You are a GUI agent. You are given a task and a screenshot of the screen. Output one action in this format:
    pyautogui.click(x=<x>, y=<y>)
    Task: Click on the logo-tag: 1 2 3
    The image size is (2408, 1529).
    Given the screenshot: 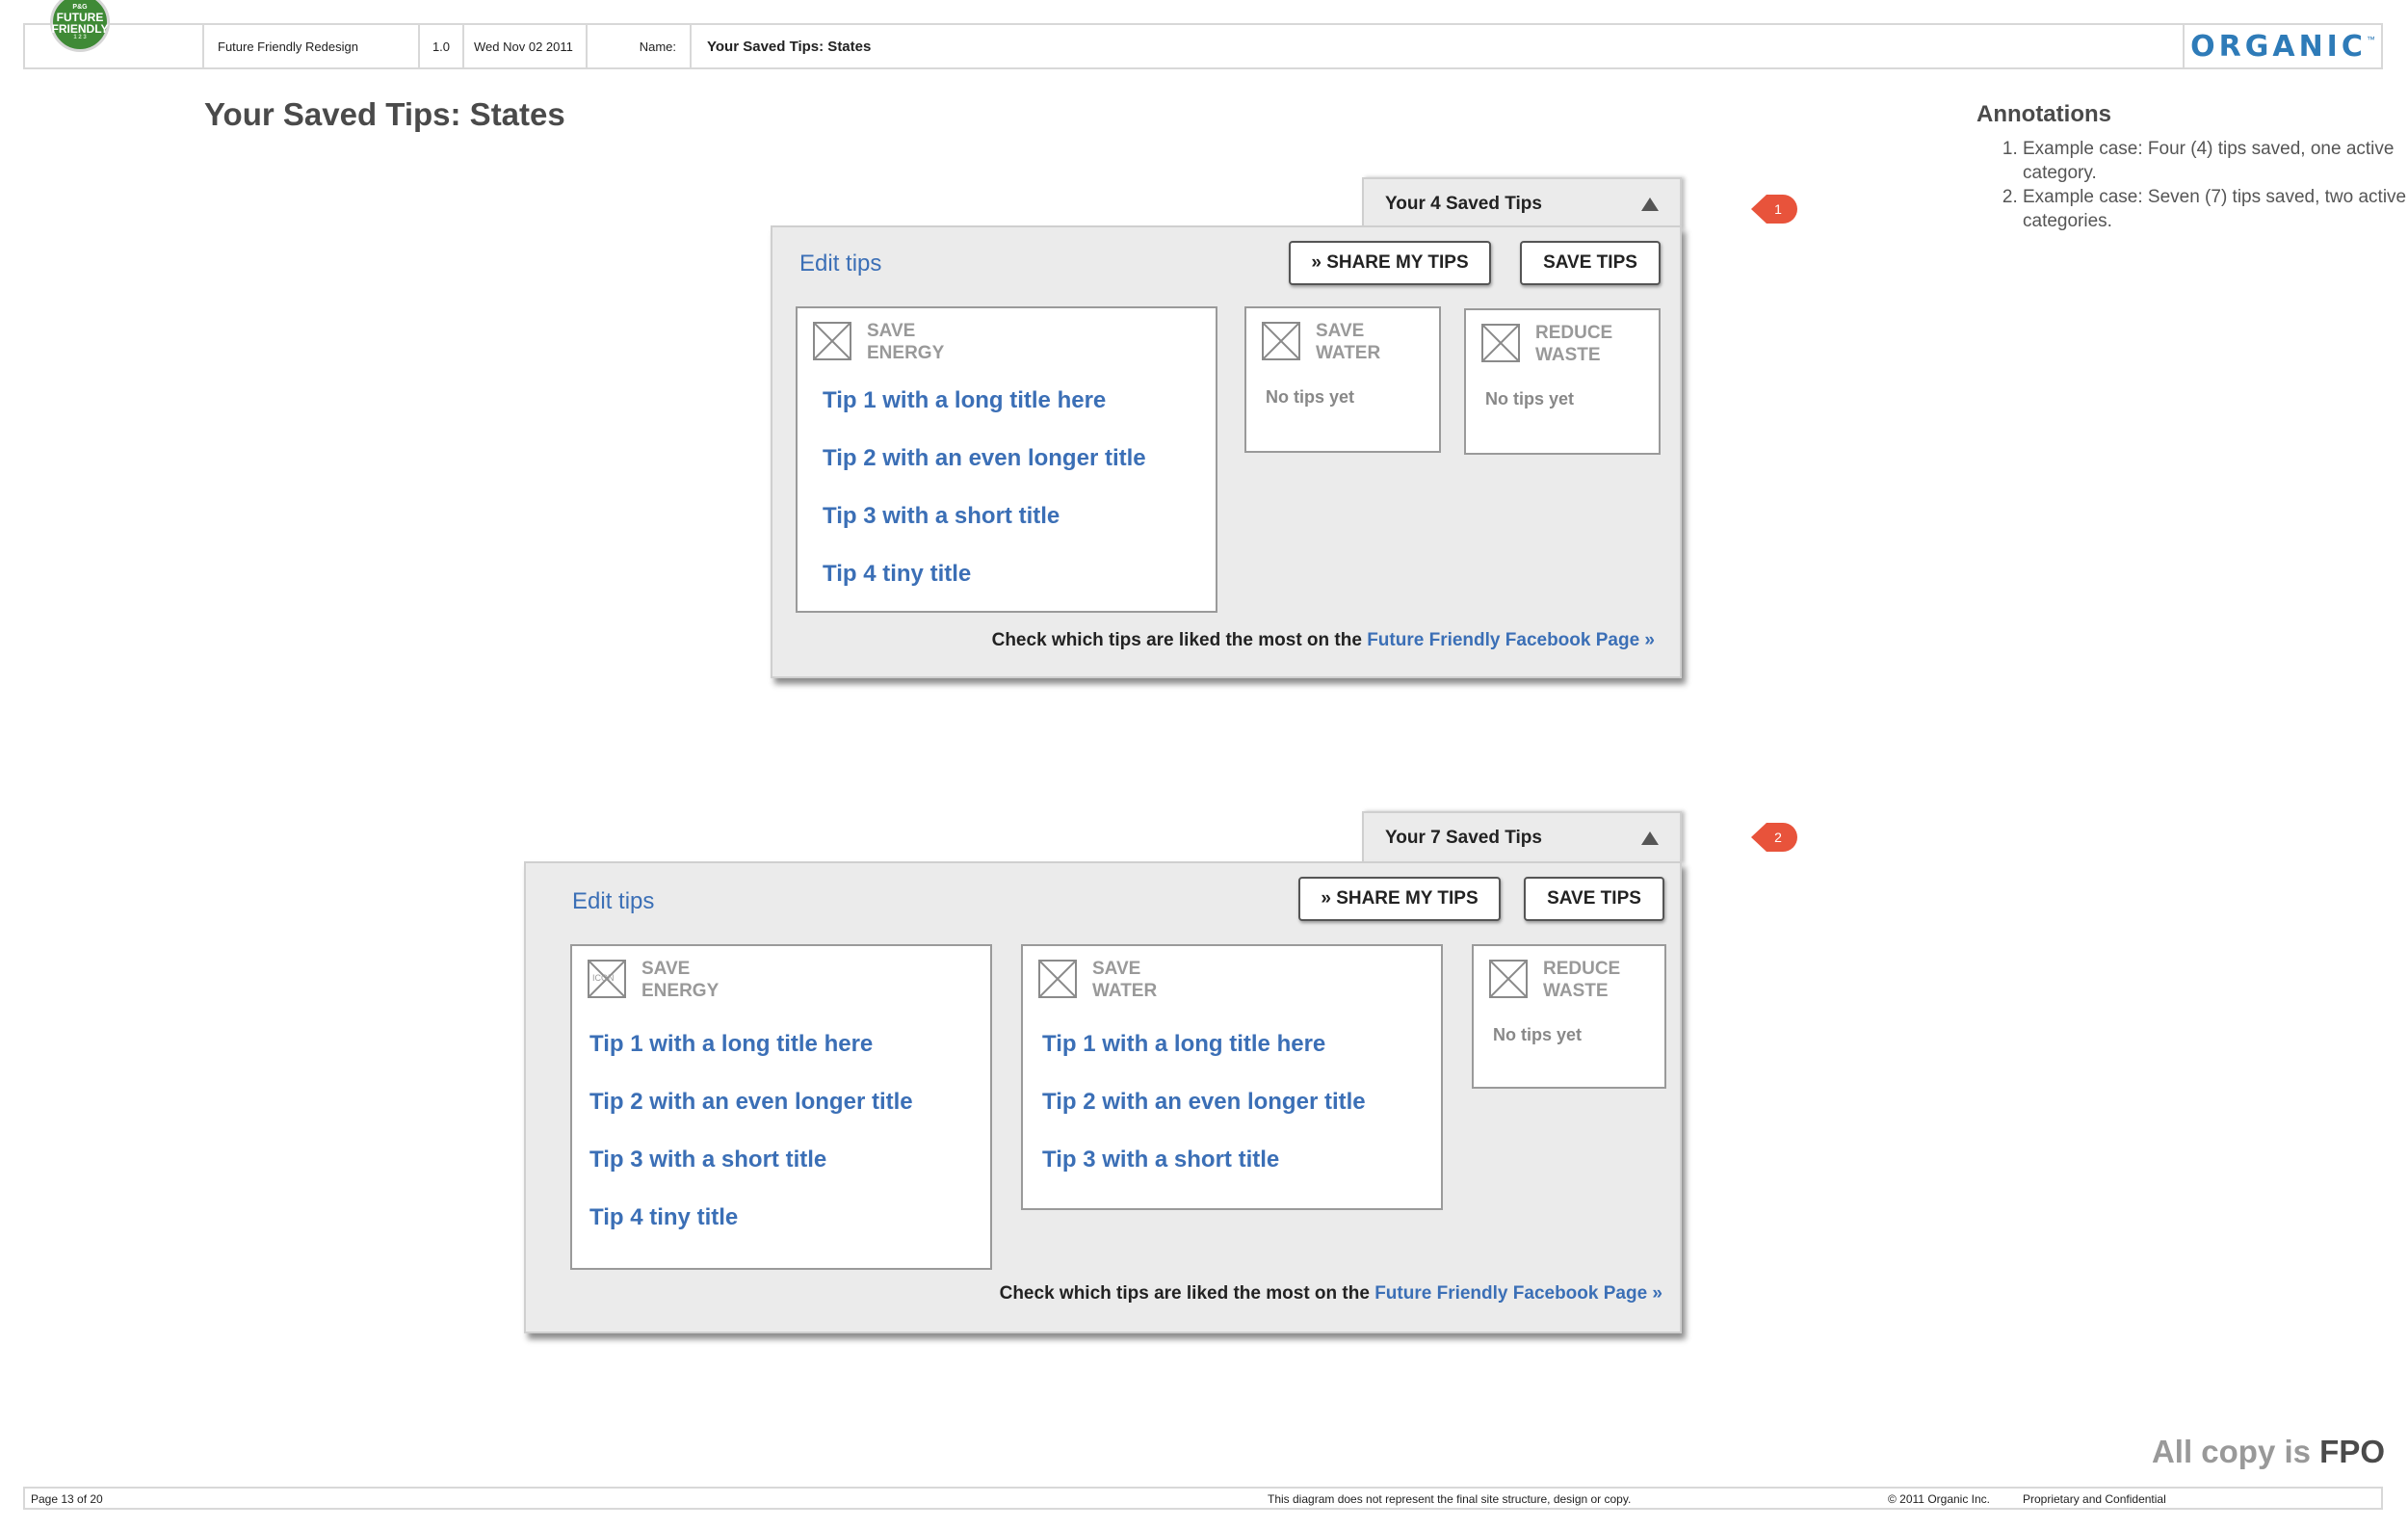 What is the action you would take?
    pyautogui.click(x=80, y=37)
    